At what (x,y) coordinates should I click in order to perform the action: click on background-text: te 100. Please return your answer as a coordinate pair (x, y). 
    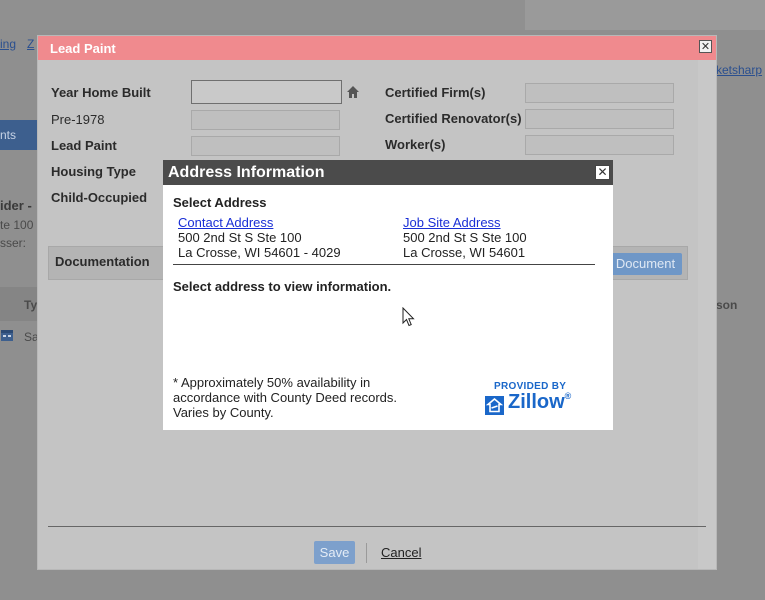
    Looking at the image, I should click on (17, 225).